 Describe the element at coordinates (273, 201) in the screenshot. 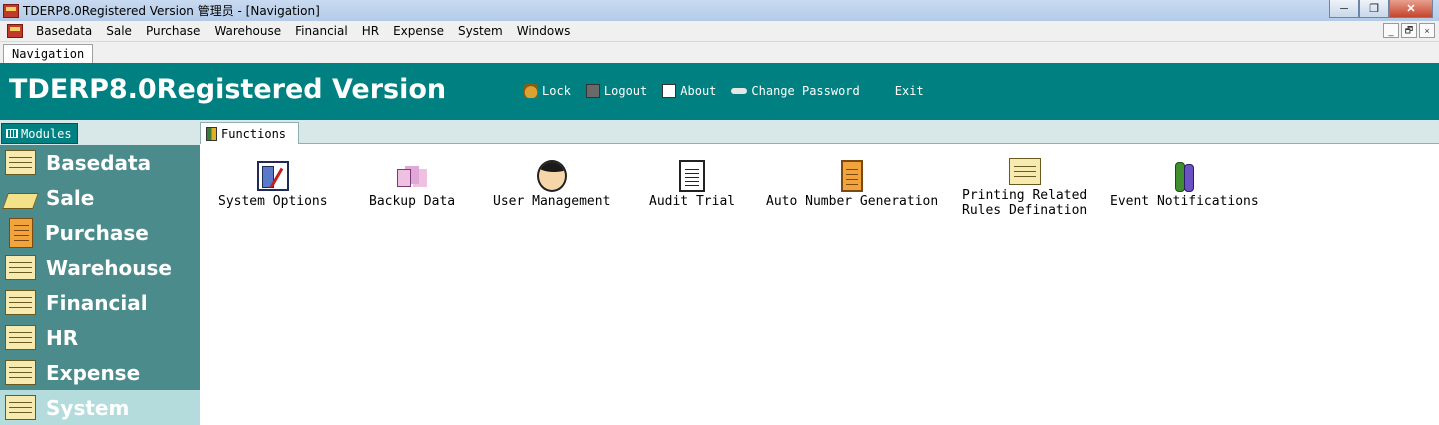

I see `function-label: System Options` at that location.